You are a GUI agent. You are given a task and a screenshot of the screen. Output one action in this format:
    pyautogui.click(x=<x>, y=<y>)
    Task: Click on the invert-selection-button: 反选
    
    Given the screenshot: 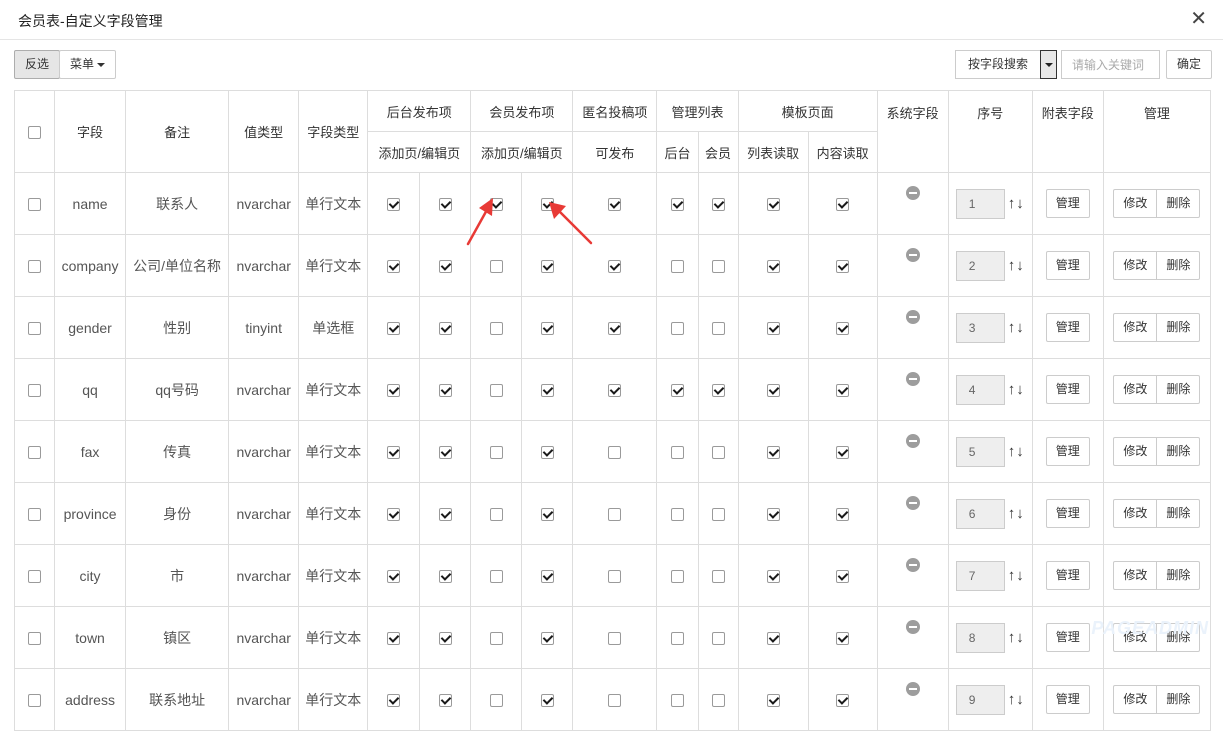 What is the action you would take?
    pyautogui.click(x=37, y=64)
    